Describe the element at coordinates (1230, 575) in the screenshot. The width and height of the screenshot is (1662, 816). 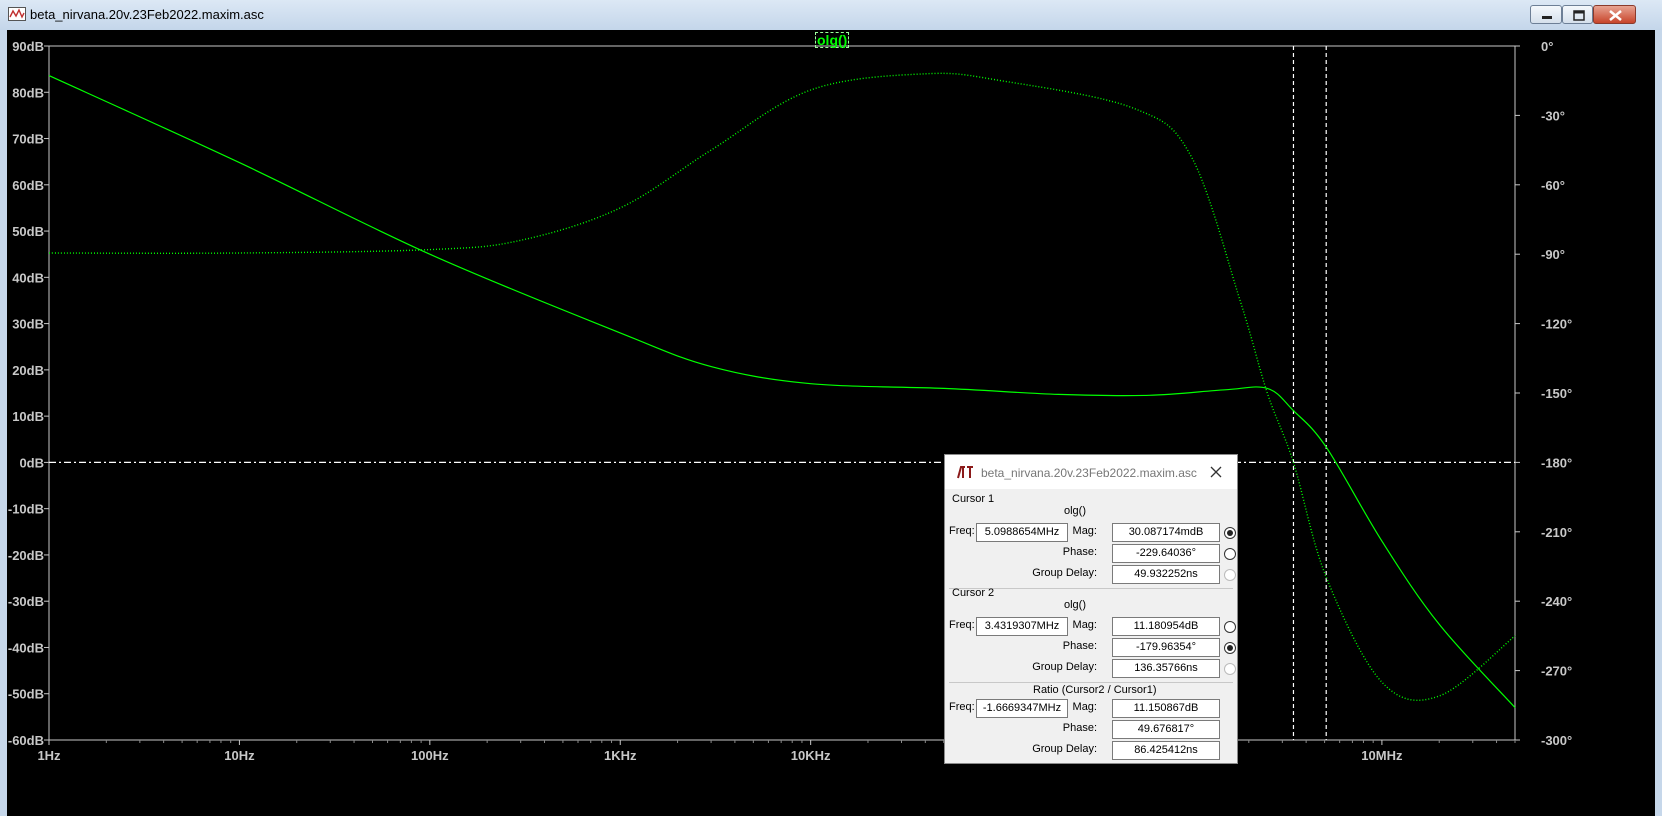
I see `cursor1-gd-radio` at that location.